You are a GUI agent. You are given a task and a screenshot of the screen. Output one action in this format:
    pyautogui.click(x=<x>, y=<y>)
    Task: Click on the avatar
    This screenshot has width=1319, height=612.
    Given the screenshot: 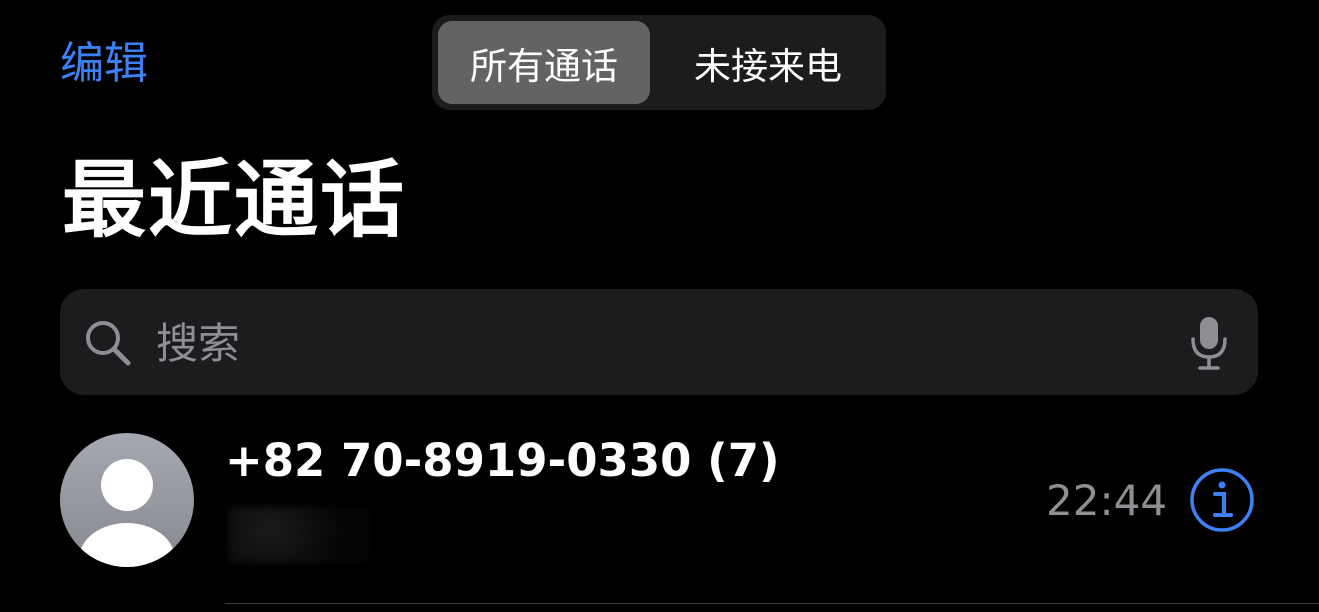 What is the action you would take?
    pyautogui.click(x=127, y=500)
    